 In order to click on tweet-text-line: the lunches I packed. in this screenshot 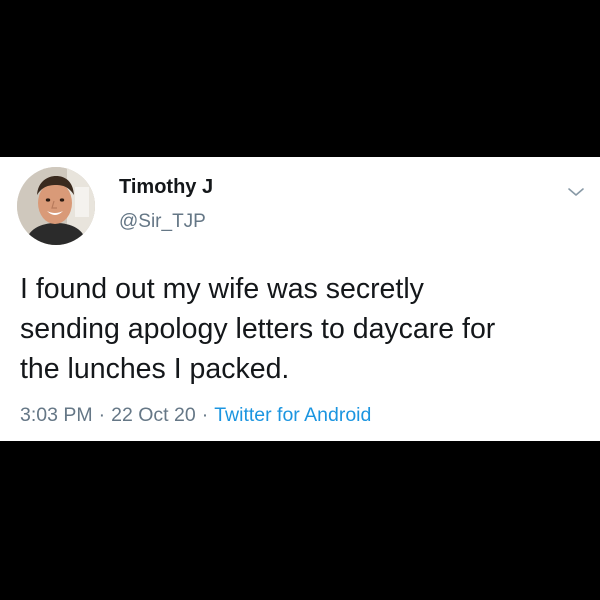, I will do `click(155, 369)`.